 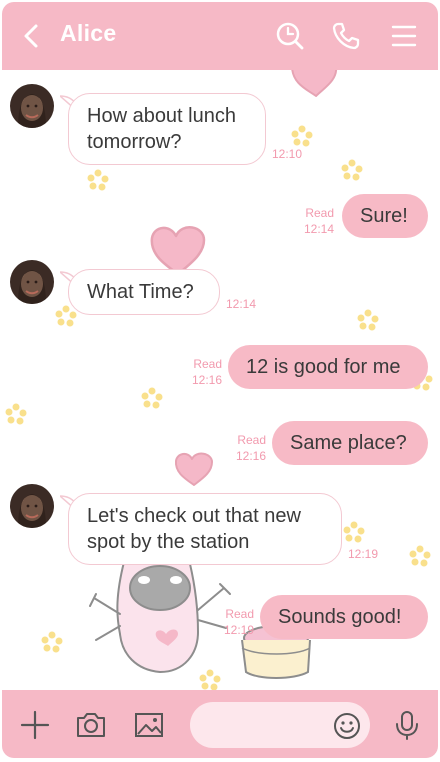 I want to click on message-bubble-outgoing: Sounds good!, so click(x=344, y=617).